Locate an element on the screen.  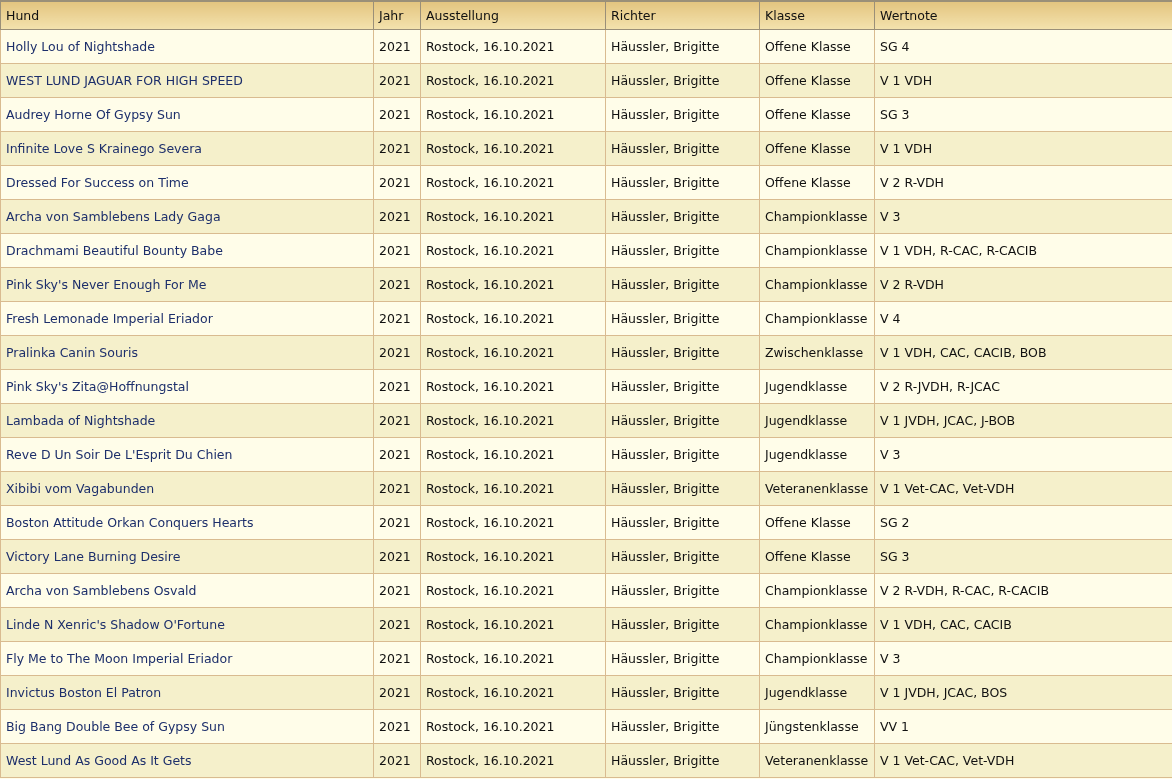
table-cell: V 4 is located at coordinates (1023, 318).